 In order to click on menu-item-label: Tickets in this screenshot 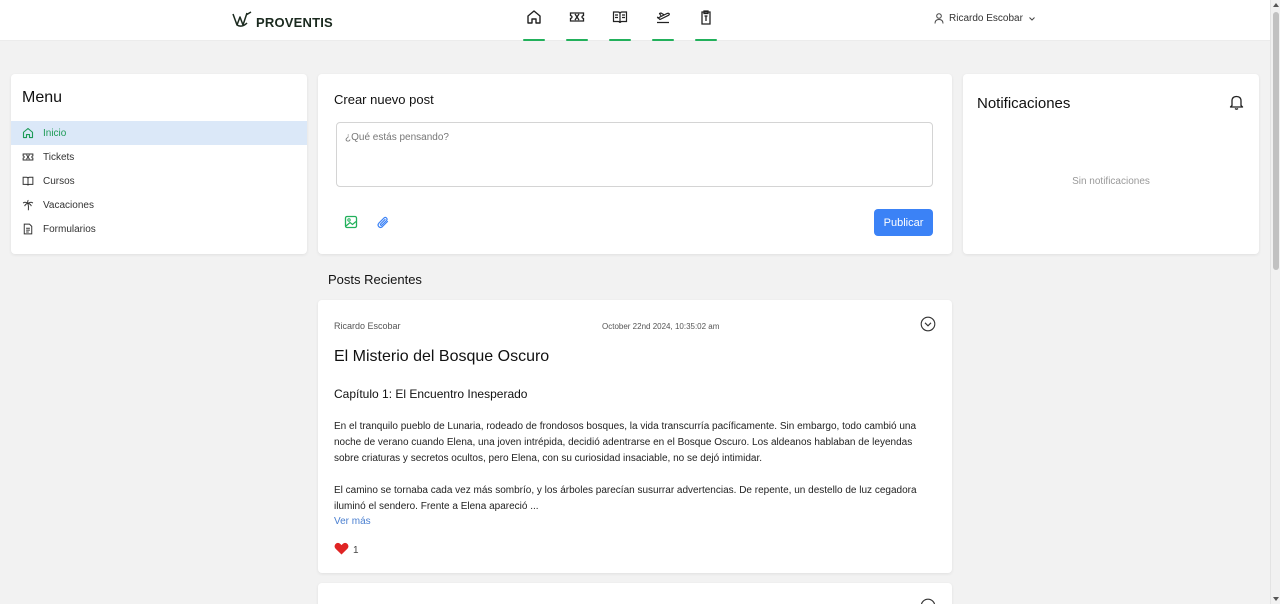, I will do `click(59, 157)`.